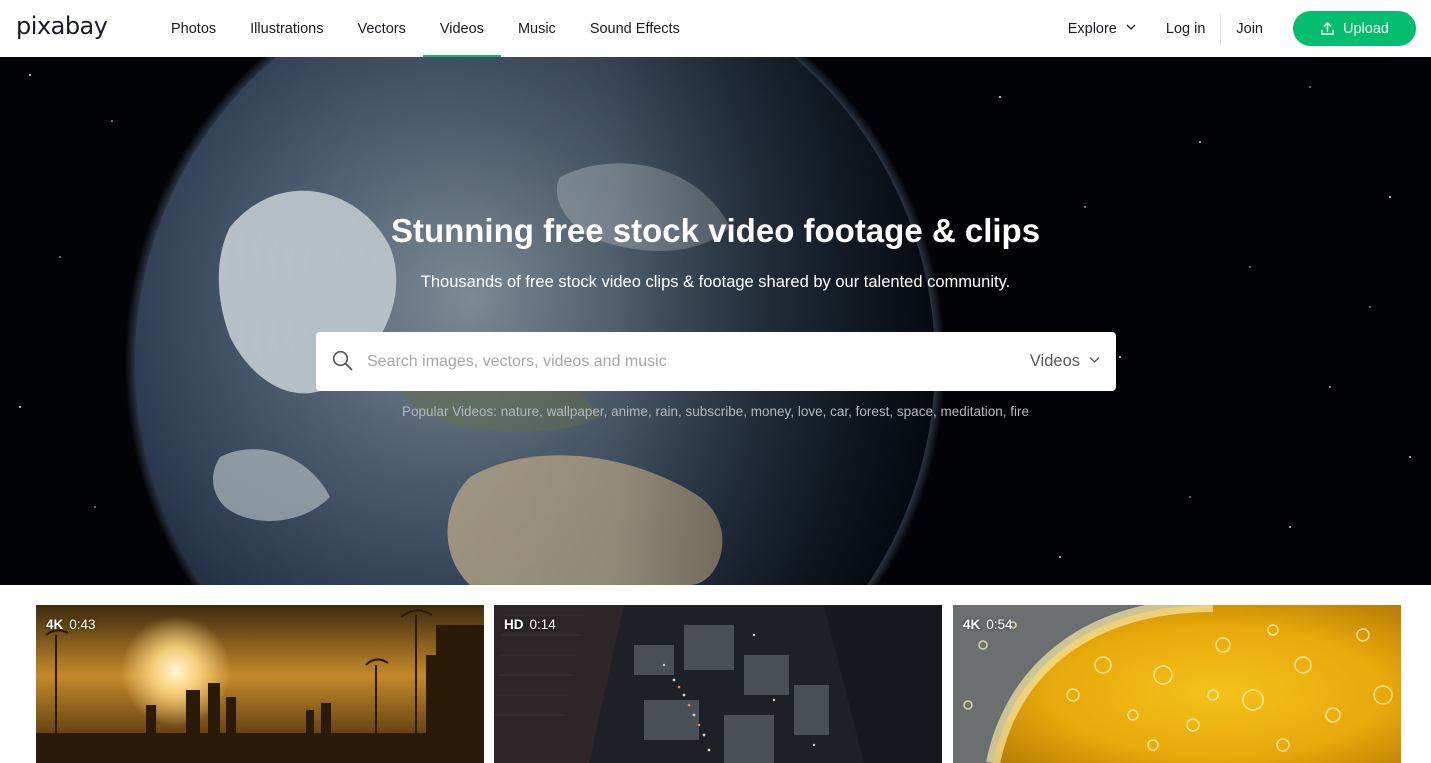 Image resolution: width=1431 pixels, height=763 pixels. I want to click on upload-label: Upload, so click(1366, 28).